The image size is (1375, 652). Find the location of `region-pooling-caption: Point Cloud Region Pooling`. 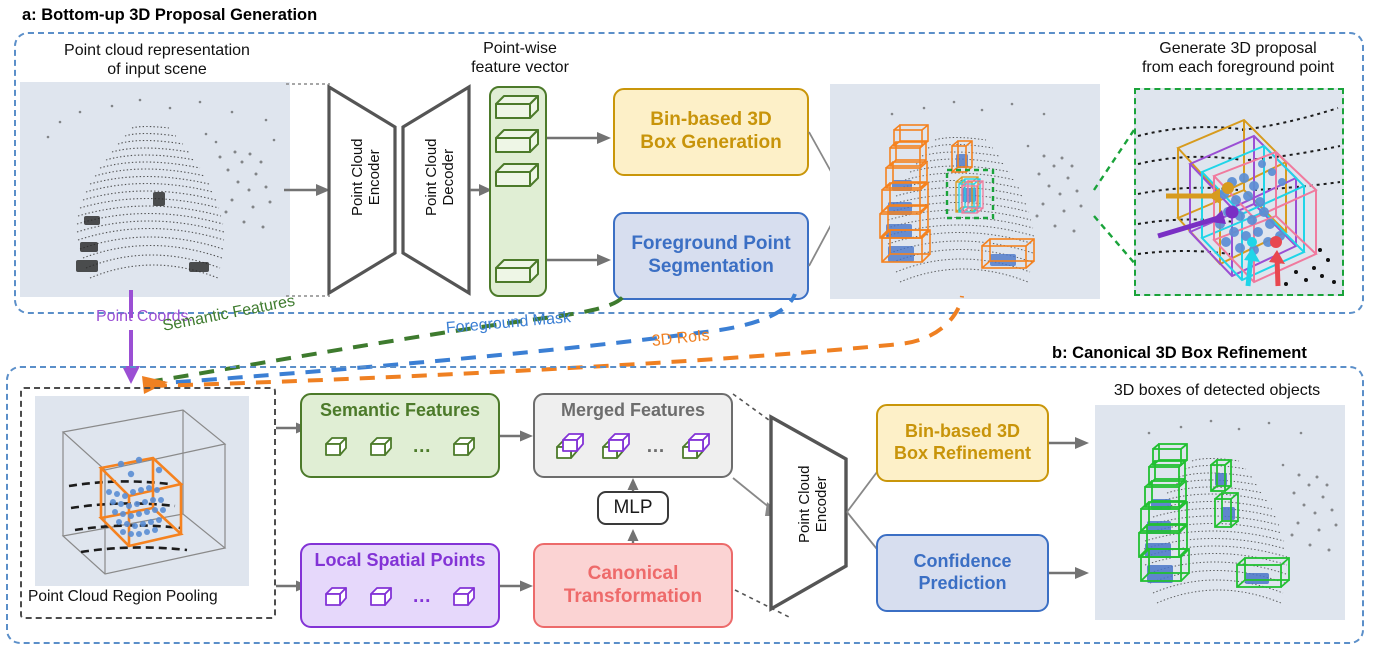

region-pooling-caption: Point Cloud Region Pooling is located at coordinates (123, 596).